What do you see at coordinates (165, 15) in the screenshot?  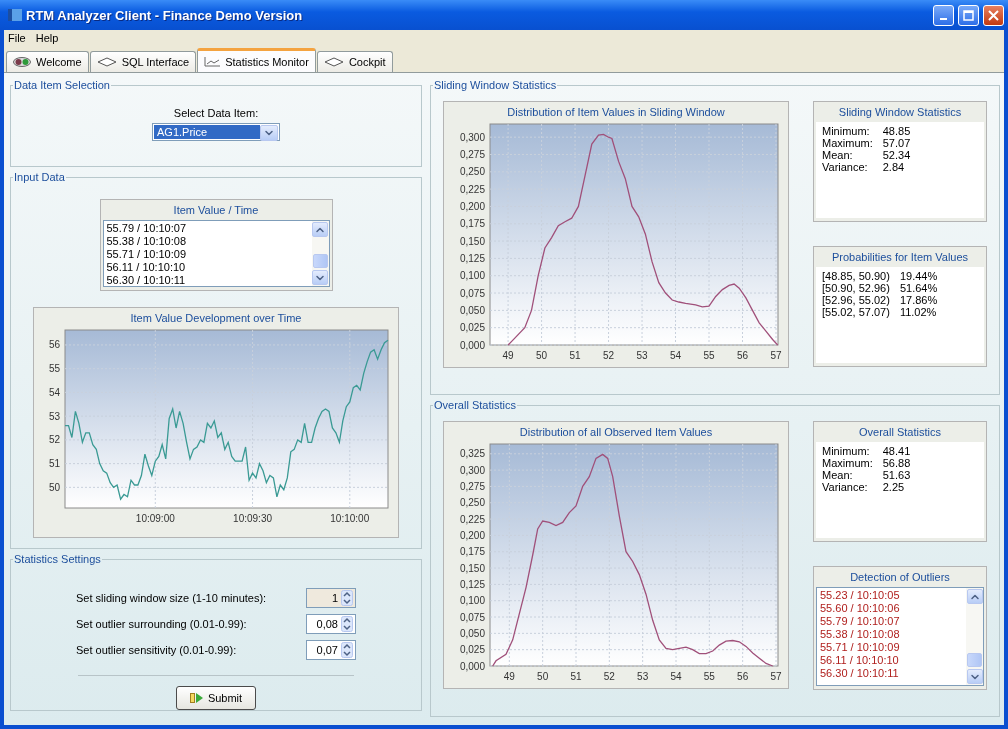 I see `window-title: RTM Analyzer Client - Finance Demo Version` at bounding box center [165, 15].